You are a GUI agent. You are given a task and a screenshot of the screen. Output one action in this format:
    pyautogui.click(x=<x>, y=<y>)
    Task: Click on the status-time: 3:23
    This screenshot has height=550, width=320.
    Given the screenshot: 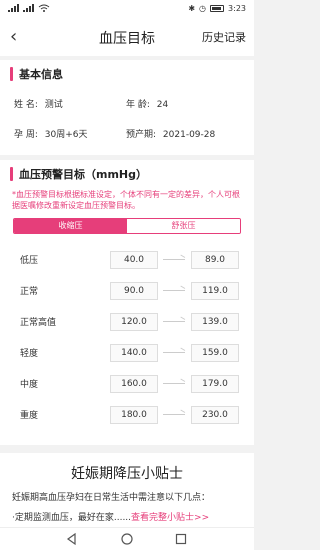 What is the action you would take?
    pyautogui.click(x=237, y=8)
    